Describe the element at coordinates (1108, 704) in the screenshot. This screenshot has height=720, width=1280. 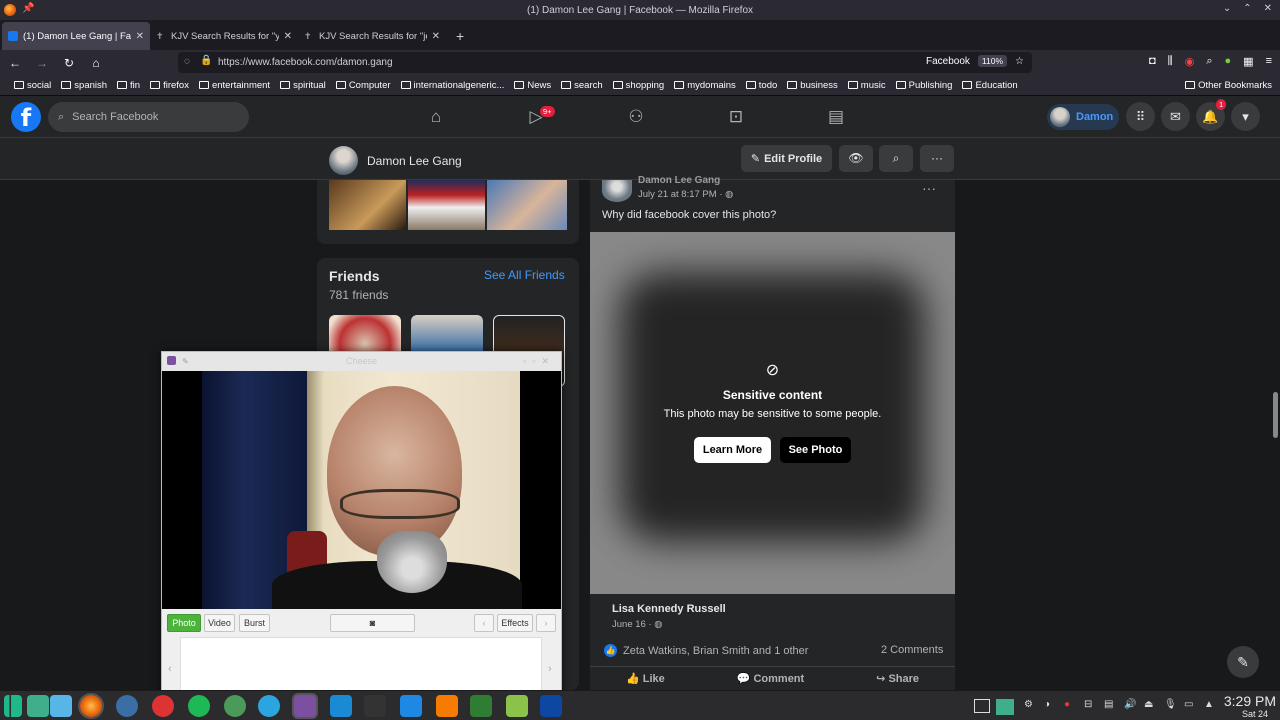
I see `clipboard-tray-icon: ▤` at that location.